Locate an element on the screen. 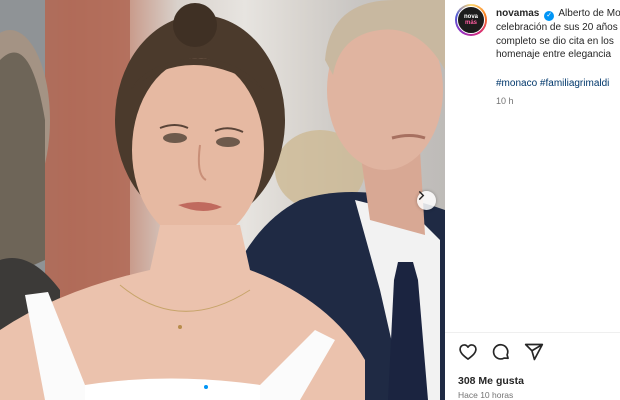 This screenshot has width=620, height=400. comment-bubble-icon is located at coordinates (501, 352).